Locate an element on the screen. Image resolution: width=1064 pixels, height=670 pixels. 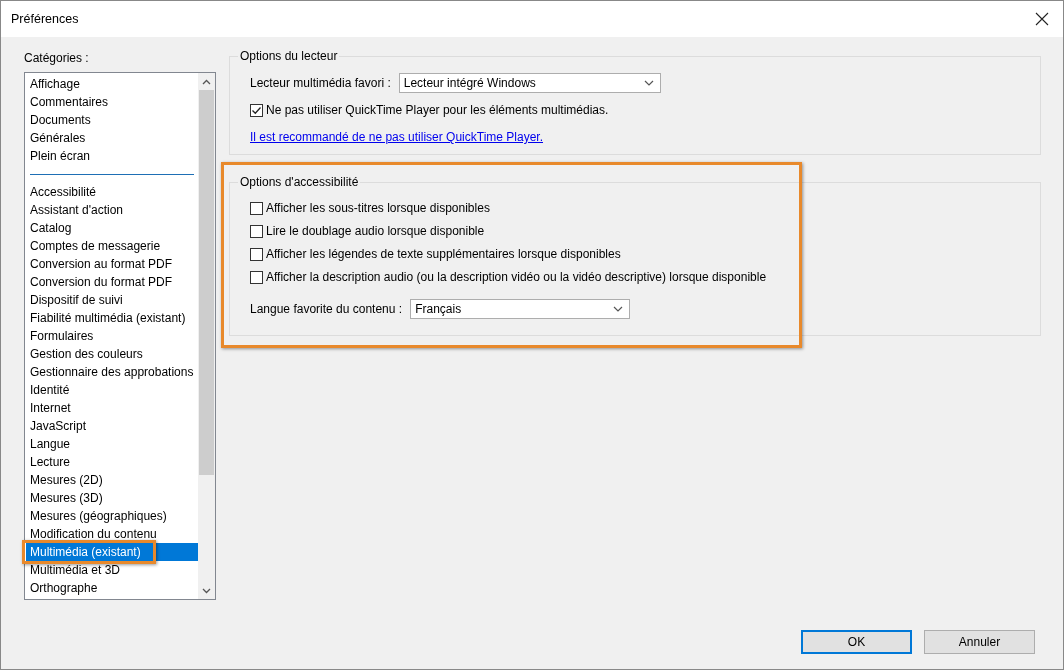
category-item: Multimédia et 3D is located at coordinates (112, 570).